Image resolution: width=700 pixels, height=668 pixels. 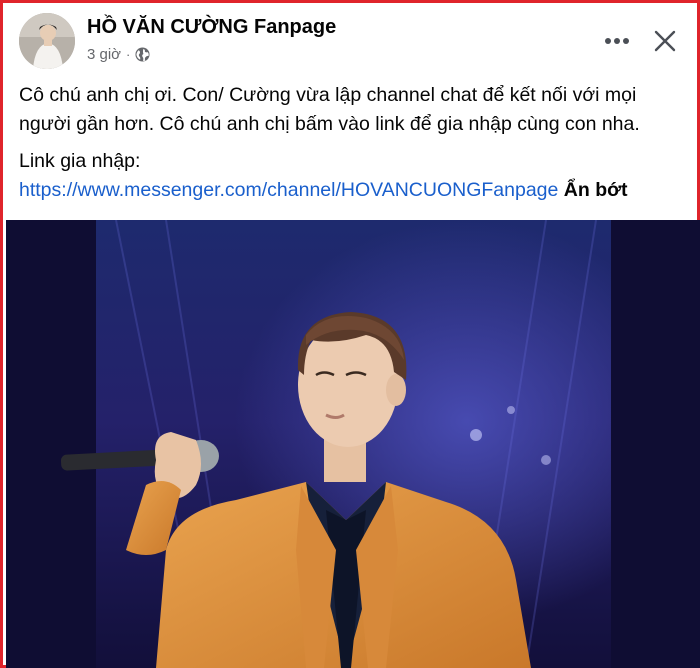 I want to click on more-options-button, so click(x=617, y=41).